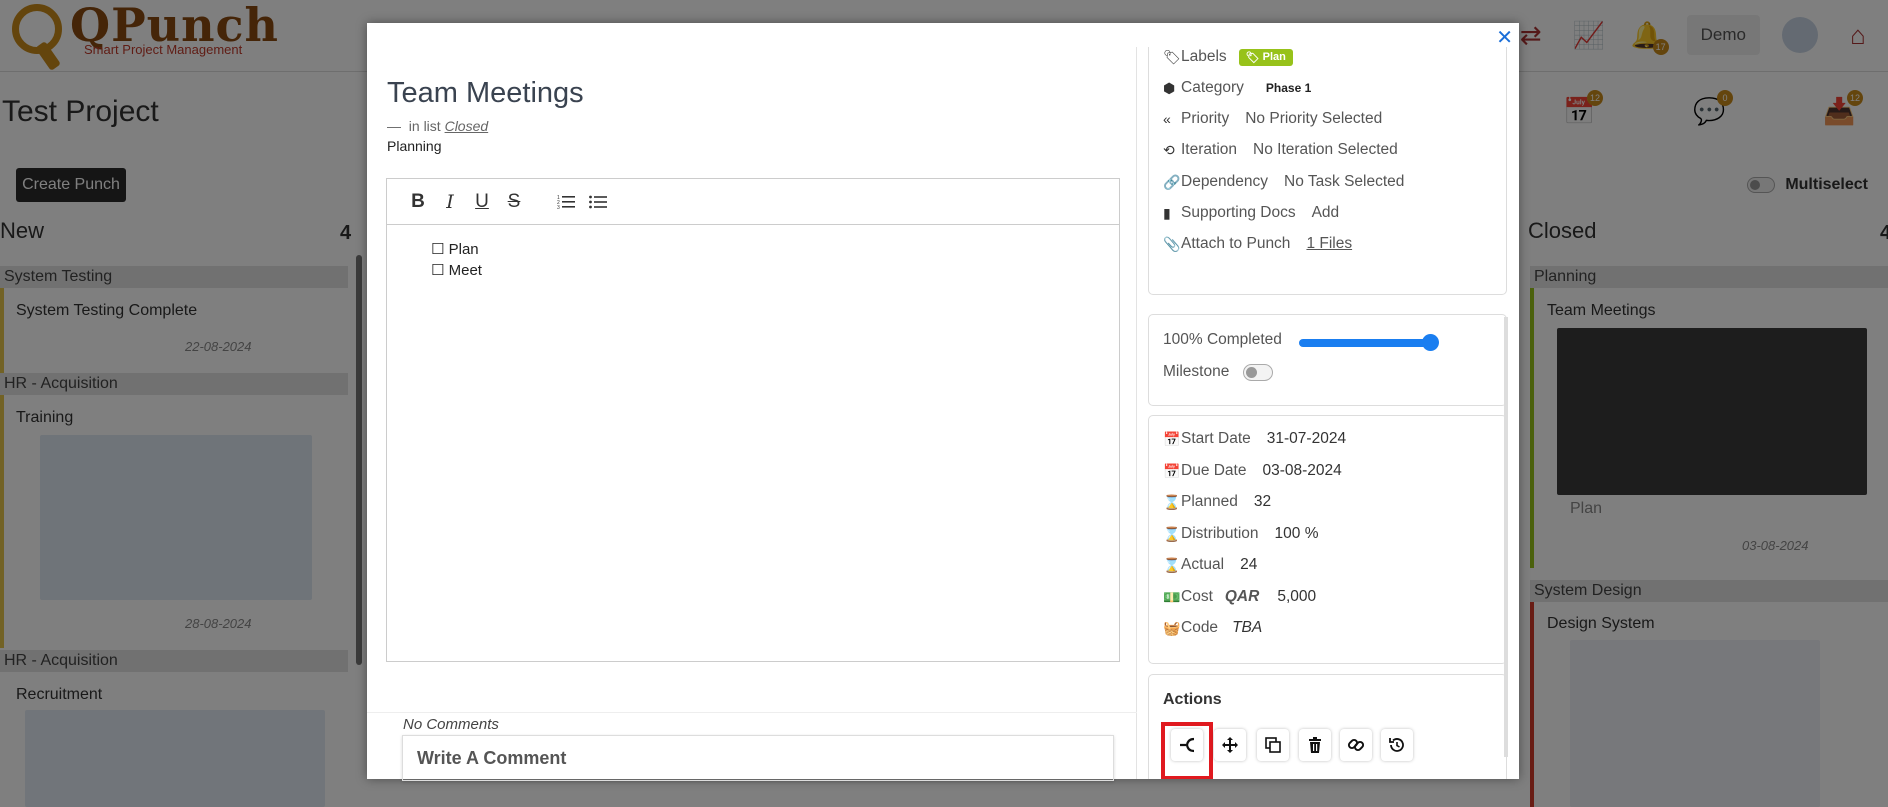 This screenshot has height=807, width=1888. What do you see at coordinates (1262, 502) in the screenshot?
I see `planned-value: 32` at bounding box center [1262, 502].